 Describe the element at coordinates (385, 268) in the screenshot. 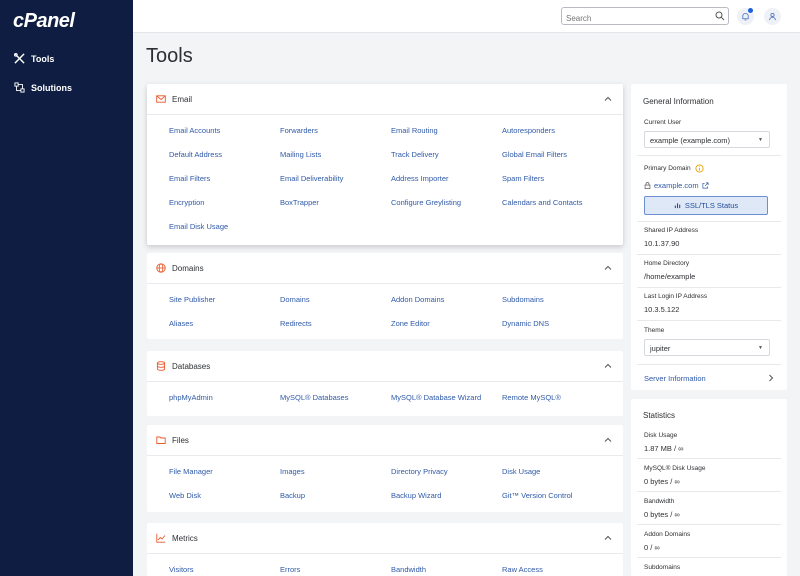

I see `domains-section-header: Domains` at that location.